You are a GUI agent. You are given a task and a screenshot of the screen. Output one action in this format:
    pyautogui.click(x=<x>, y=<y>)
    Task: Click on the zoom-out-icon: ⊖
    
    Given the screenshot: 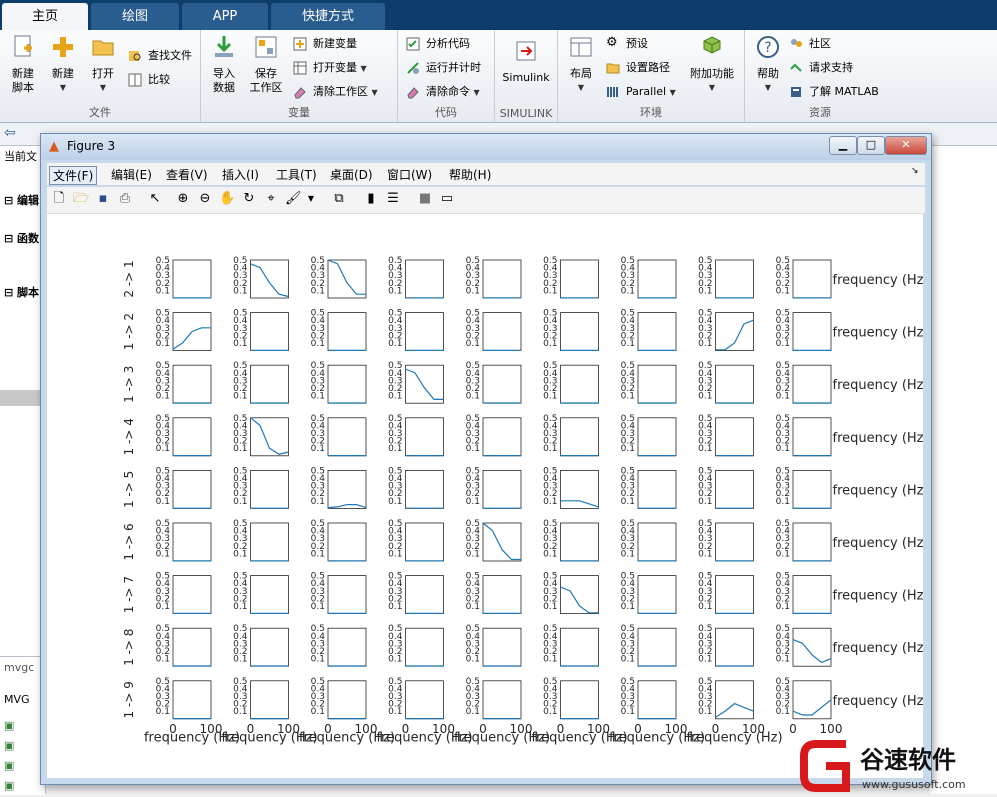 What is the action you would take?
    pyautogui.click(x=205, y=199)
    